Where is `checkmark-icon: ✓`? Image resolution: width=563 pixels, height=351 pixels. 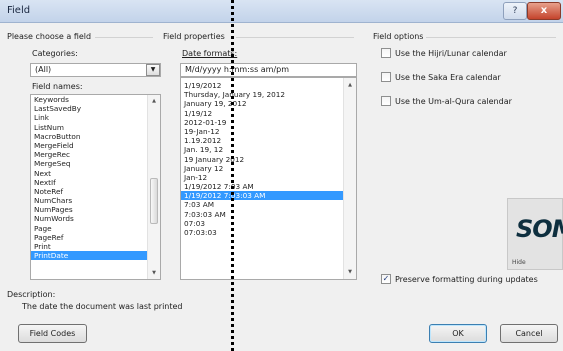
checkmark-icon: ✓ is located at coordinates (386, 278).